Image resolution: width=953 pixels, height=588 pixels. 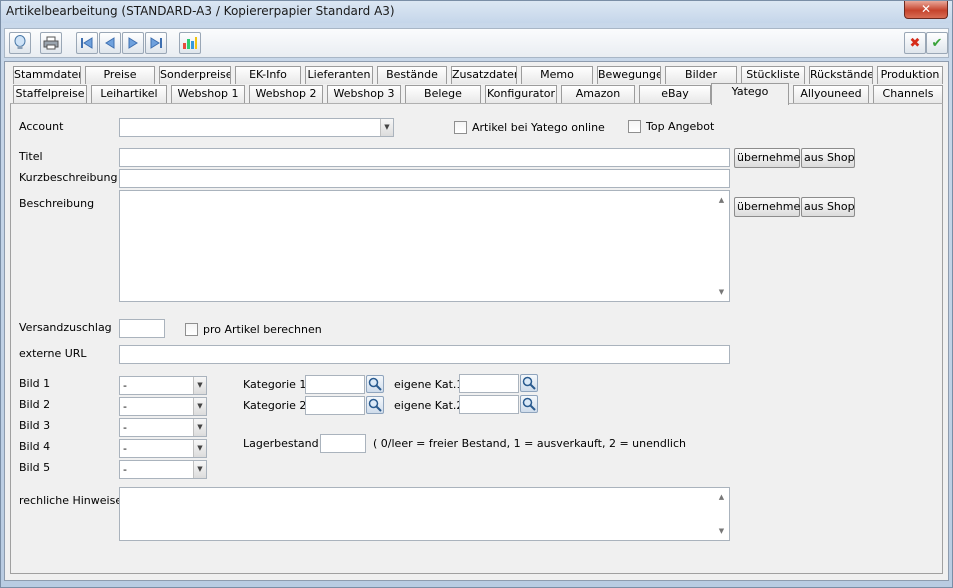 I want to click on externe-url-input, so click(x=424, y=354).